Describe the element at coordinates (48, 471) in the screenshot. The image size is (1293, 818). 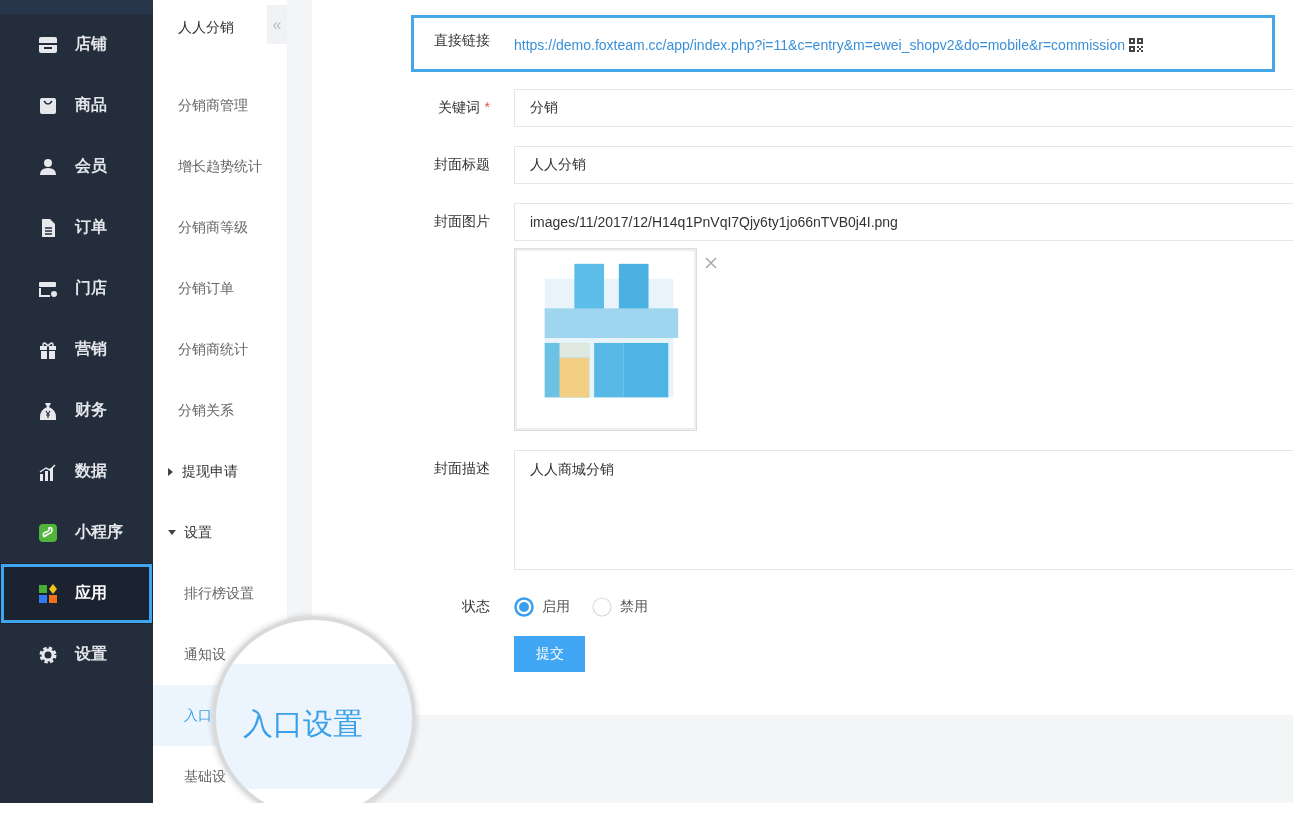
I see `bar-chart-icon` at that location.